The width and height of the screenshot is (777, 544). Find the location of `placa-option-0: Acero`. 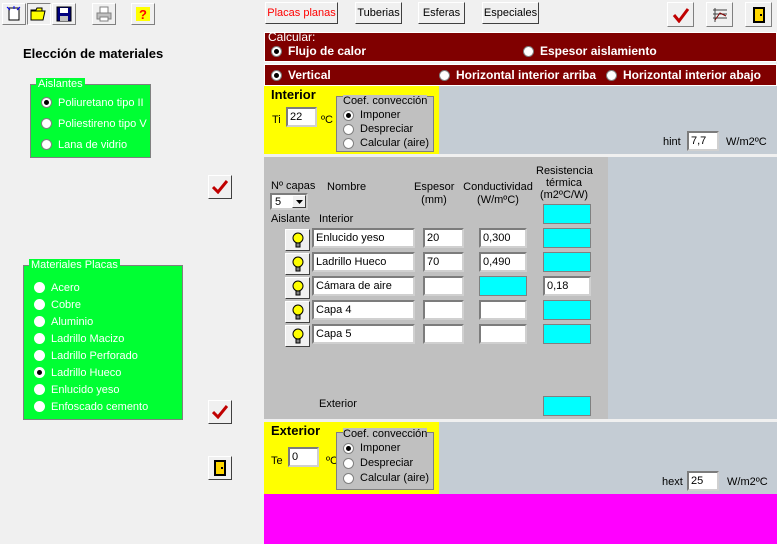

placa-option-0: Acero is located at coordinates (57, 287).